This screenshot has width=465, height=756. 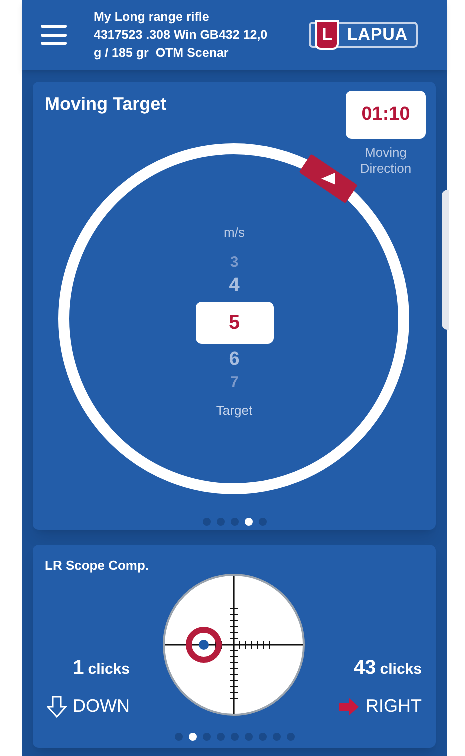 I want to click on speed-option: 7, so click(x=234, y=382).